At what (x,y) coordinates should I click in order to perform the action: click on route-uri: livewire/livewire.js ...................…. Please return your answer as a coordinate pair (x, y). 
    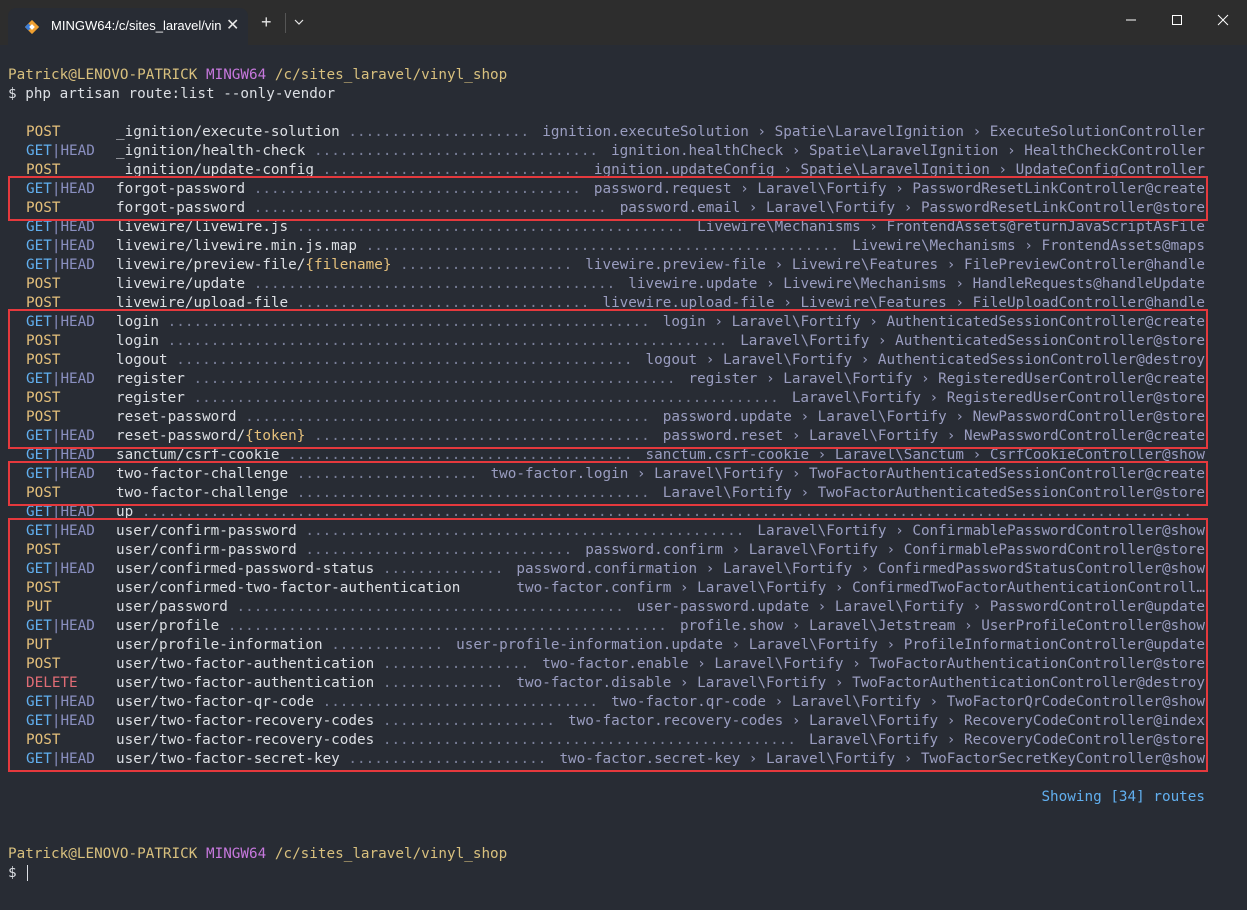
    Looking at the image, I should click on (400, 227).